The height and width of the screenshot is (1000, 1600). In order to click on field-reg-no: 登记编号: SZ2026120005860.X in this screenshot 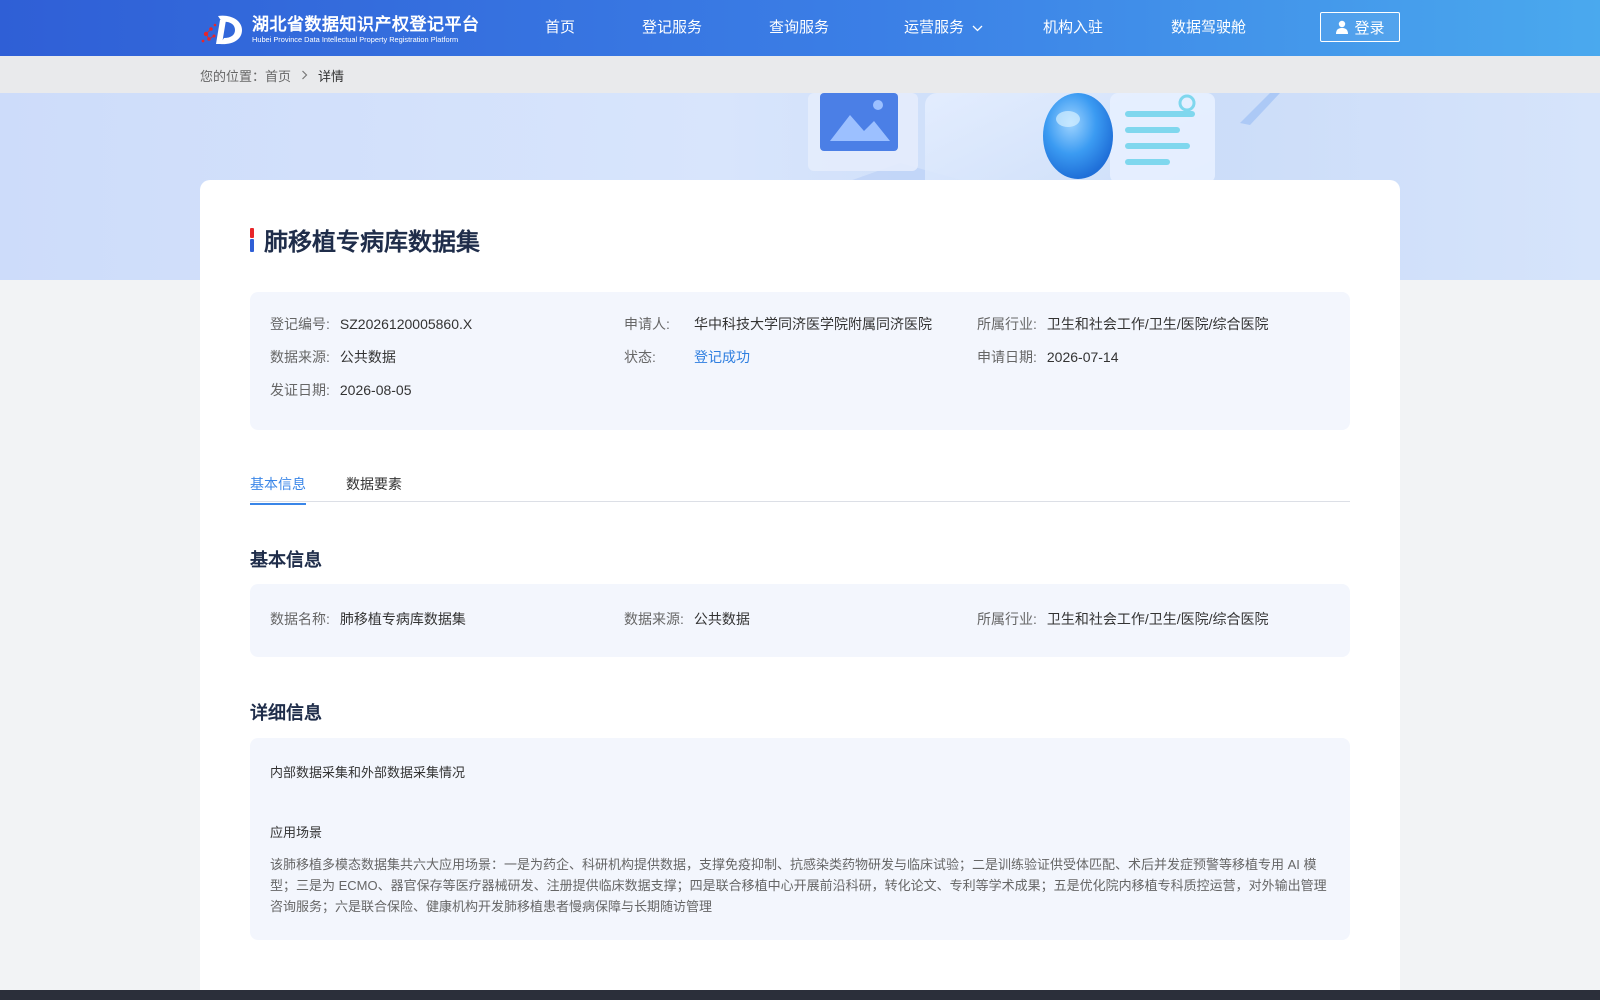, I will do `click(371, 324)`.